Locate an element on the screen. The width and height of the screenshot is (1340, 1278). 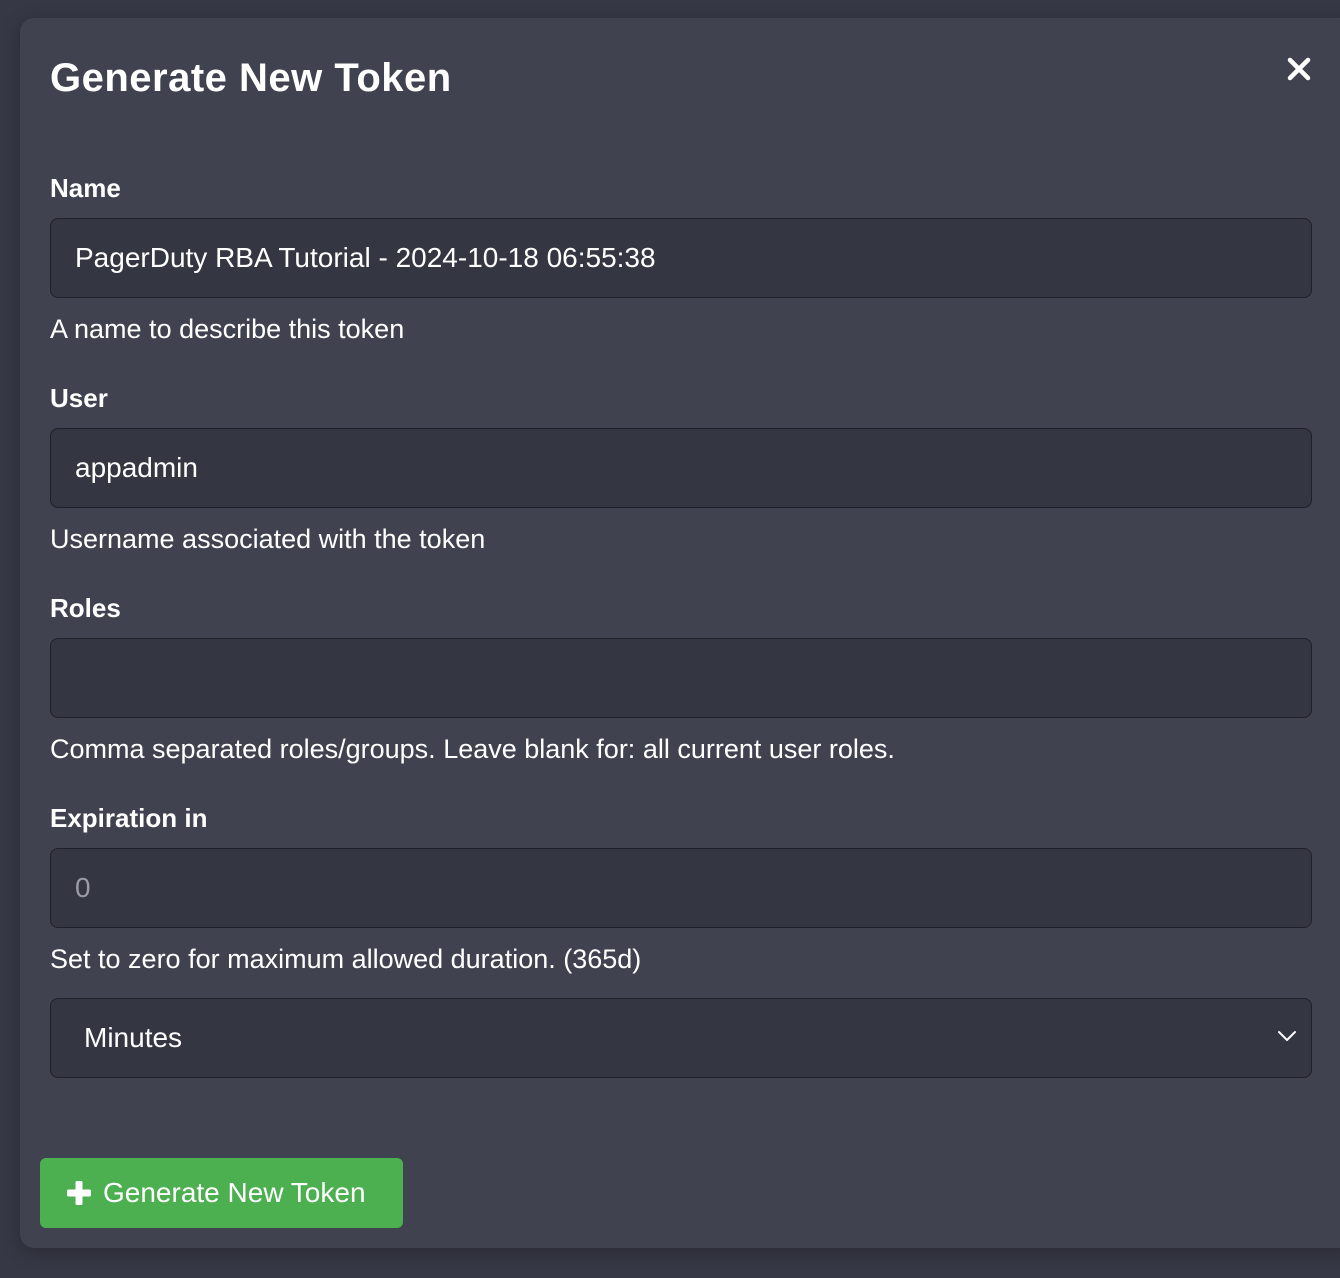
user-input is located at coordinates (681, 468).